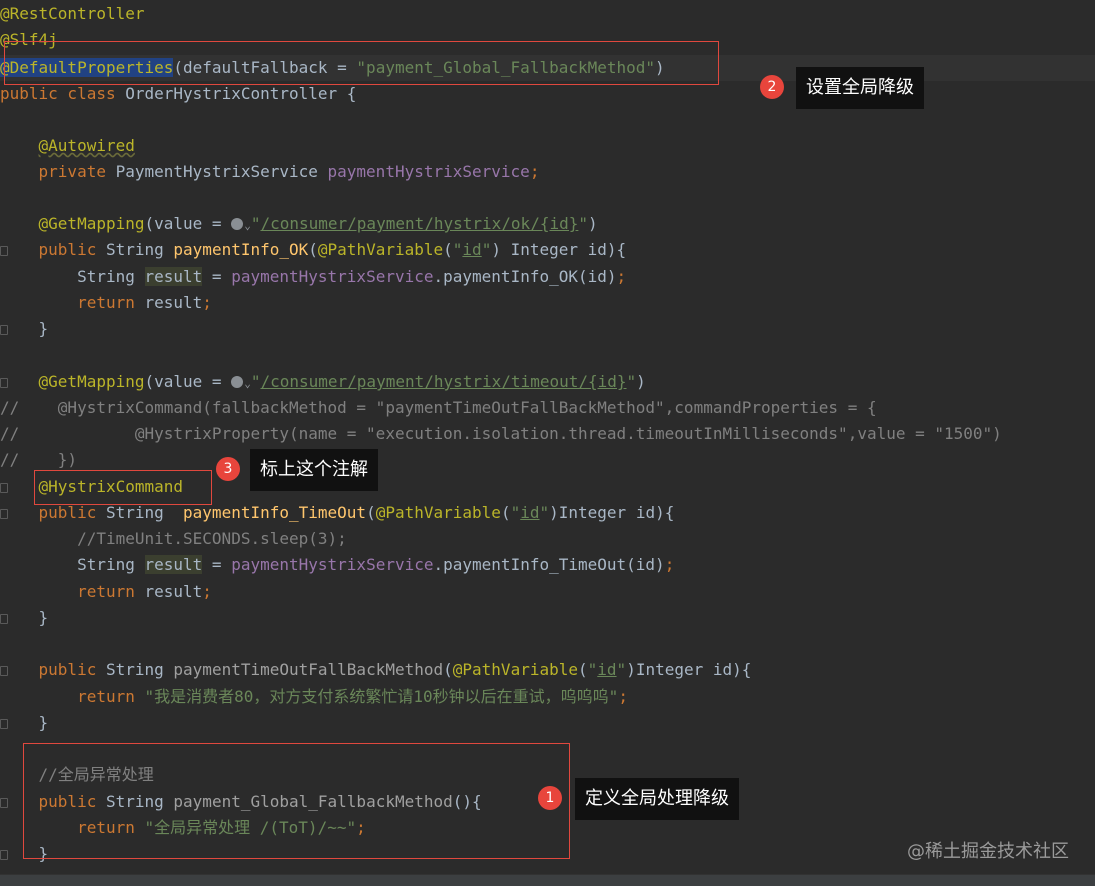 Image resolution: width=1095 pixels, height=886 pixels. I want to click on code-token: ) Integer id){, so click(559, 249).